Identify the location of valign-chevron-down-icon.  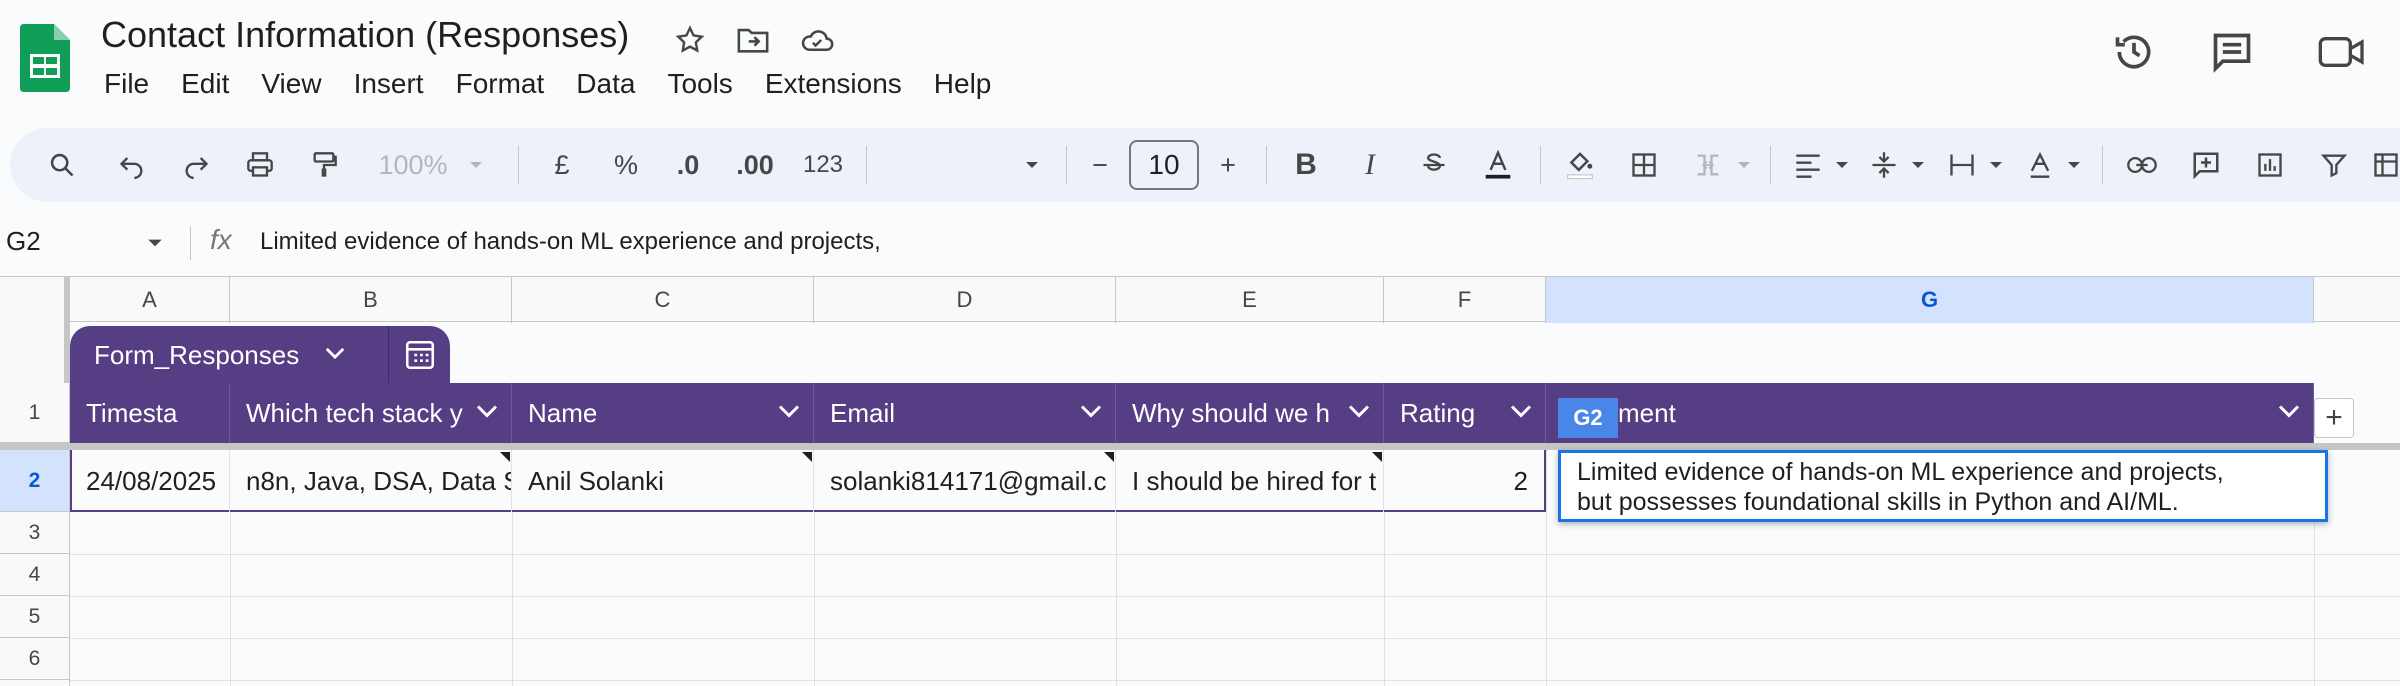
(1918, 165).